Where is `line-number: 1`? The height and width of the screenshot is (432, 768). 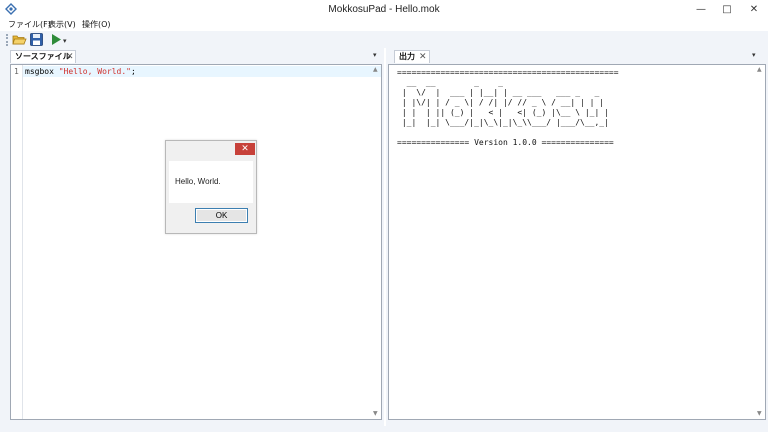 line-number: 1 is located at coordinates (16, 71).